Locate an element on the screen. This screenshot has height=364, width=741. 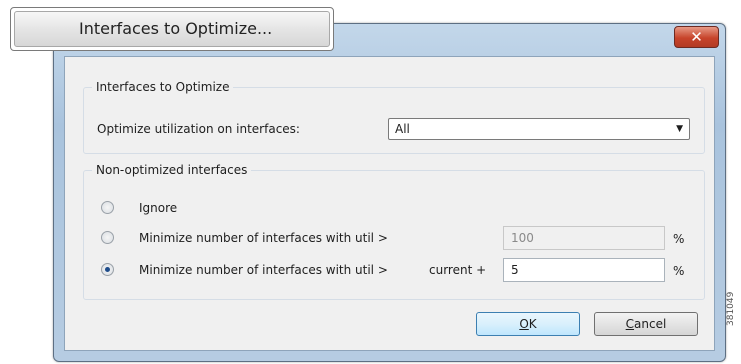
interfaces-select-value: All is located at coordinates (402, 129).